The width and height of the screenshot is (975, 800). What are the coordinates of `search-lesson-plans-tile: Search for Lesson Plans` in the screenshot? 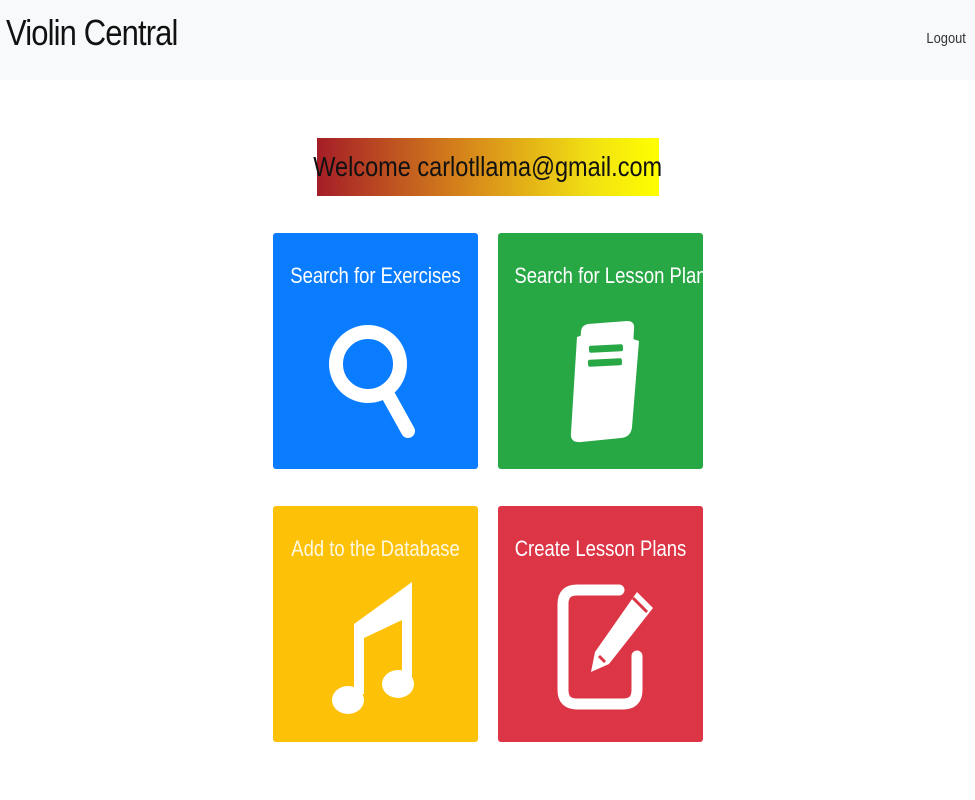 It's located at (607, 351).